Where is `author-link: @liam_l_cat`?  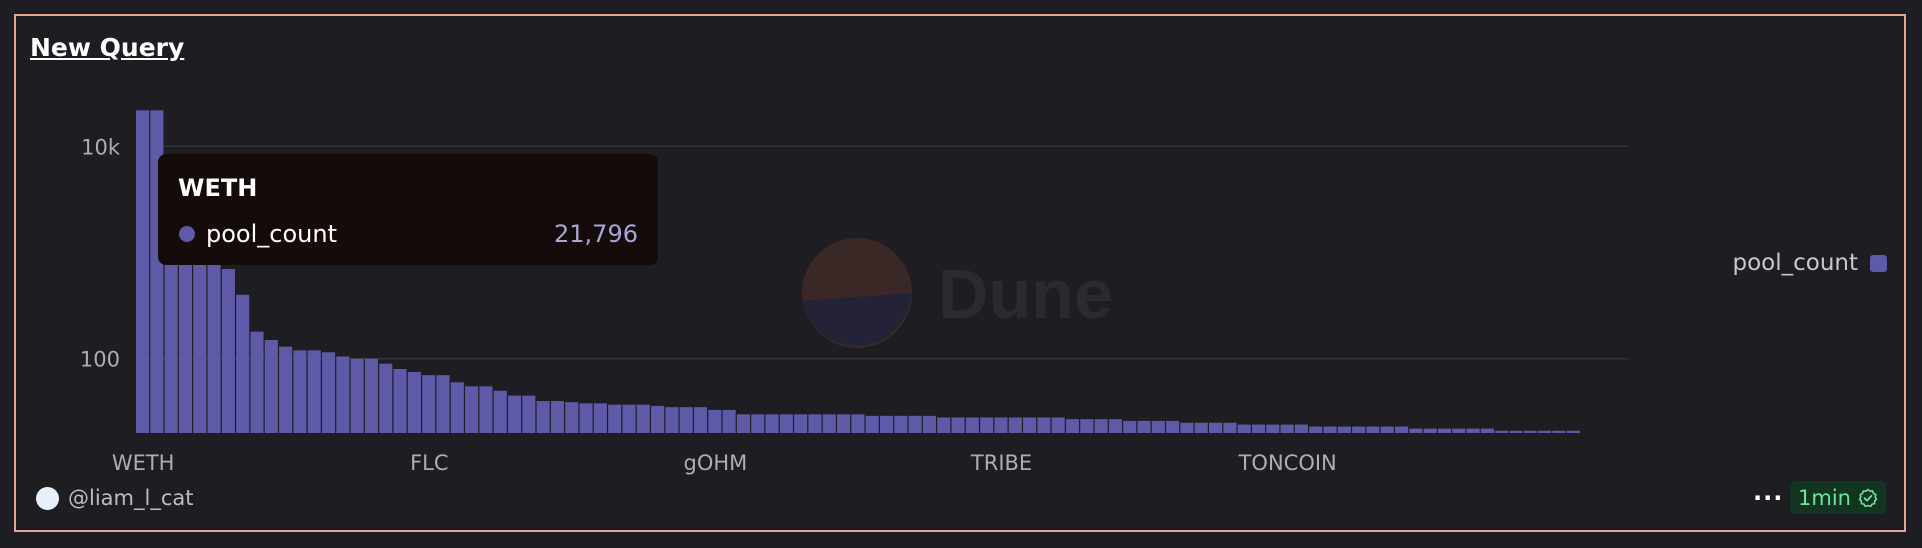
author-link: @liam_l_cat is located at coordinates (114, 498).